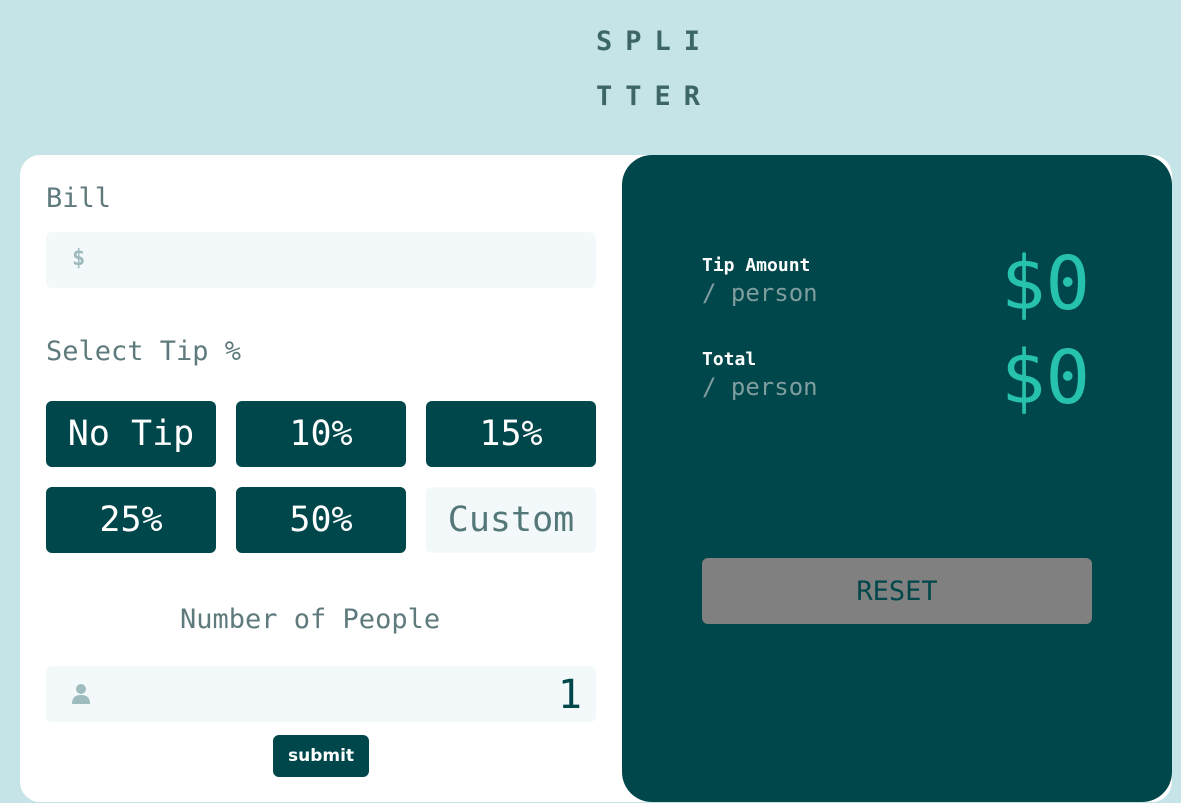 The image size is (1181, 803). What do you see at coordinates (760, 387) in the screenshot?
I see `total-per-person-label: / person` at bounding box center [760, 387].